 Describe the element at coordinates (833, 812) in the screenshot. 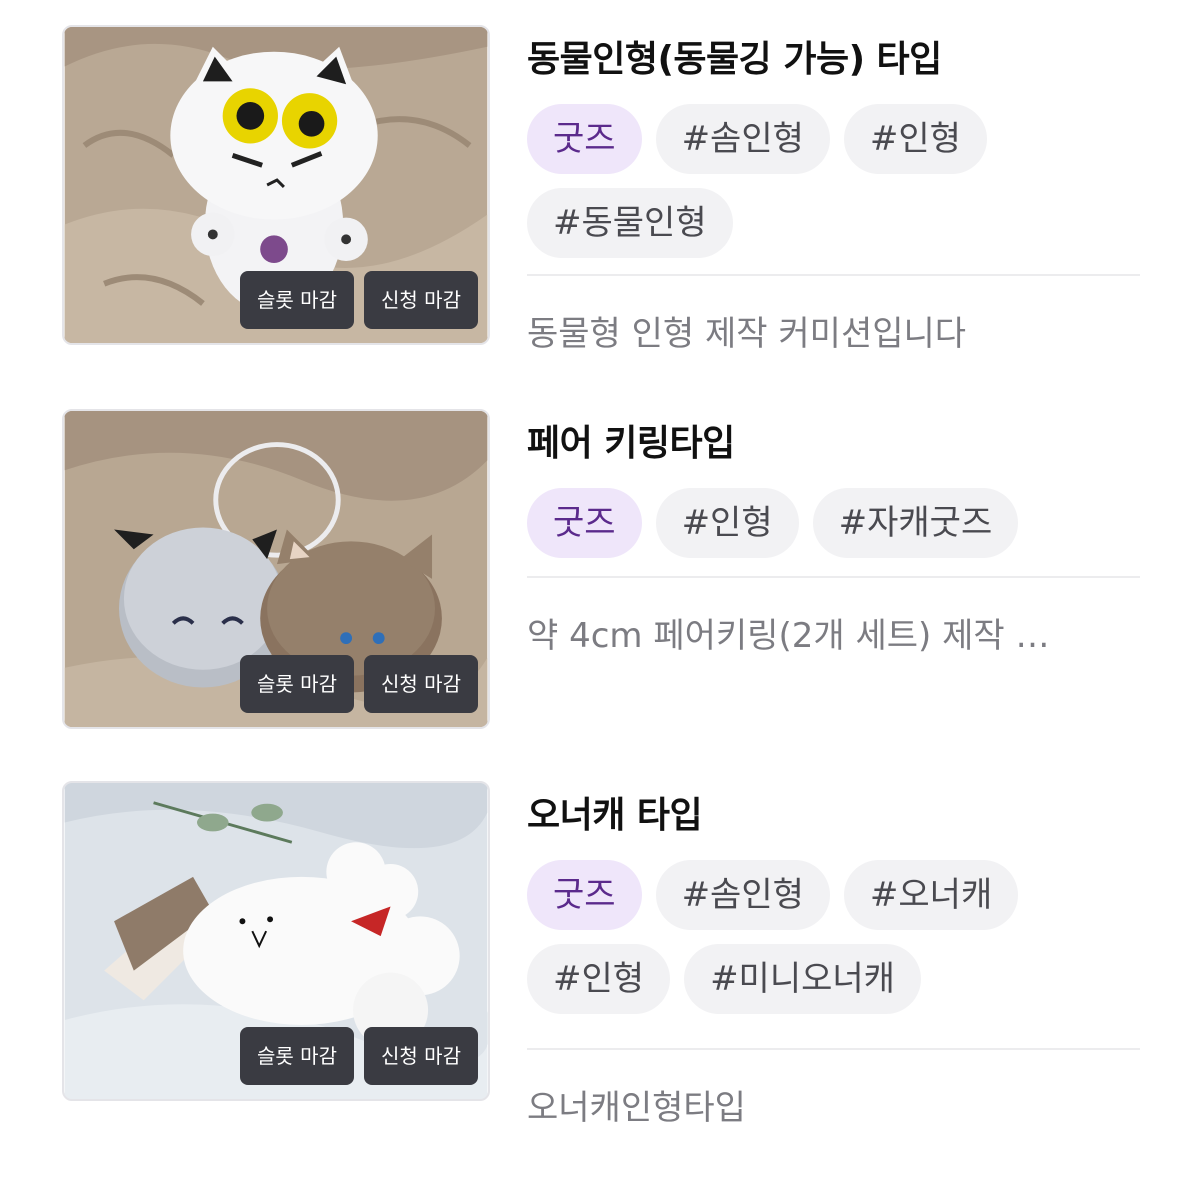

I see `listing-title: 오너캐 타입` at that location.